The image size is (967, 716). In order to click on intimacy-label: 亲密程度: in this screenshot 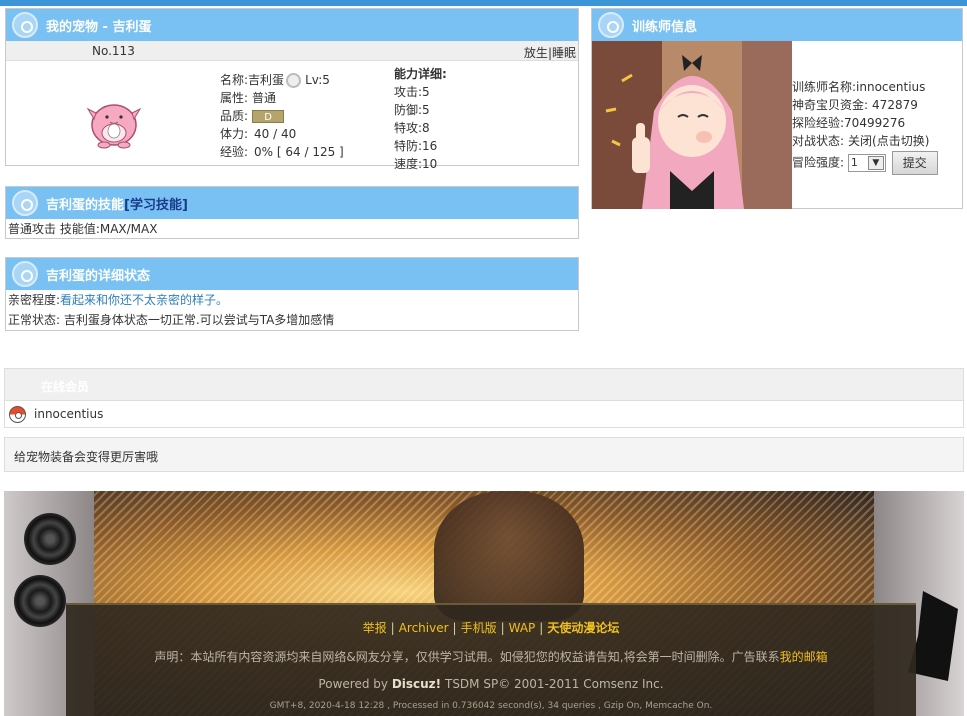, I will do `click(34, 300)`.